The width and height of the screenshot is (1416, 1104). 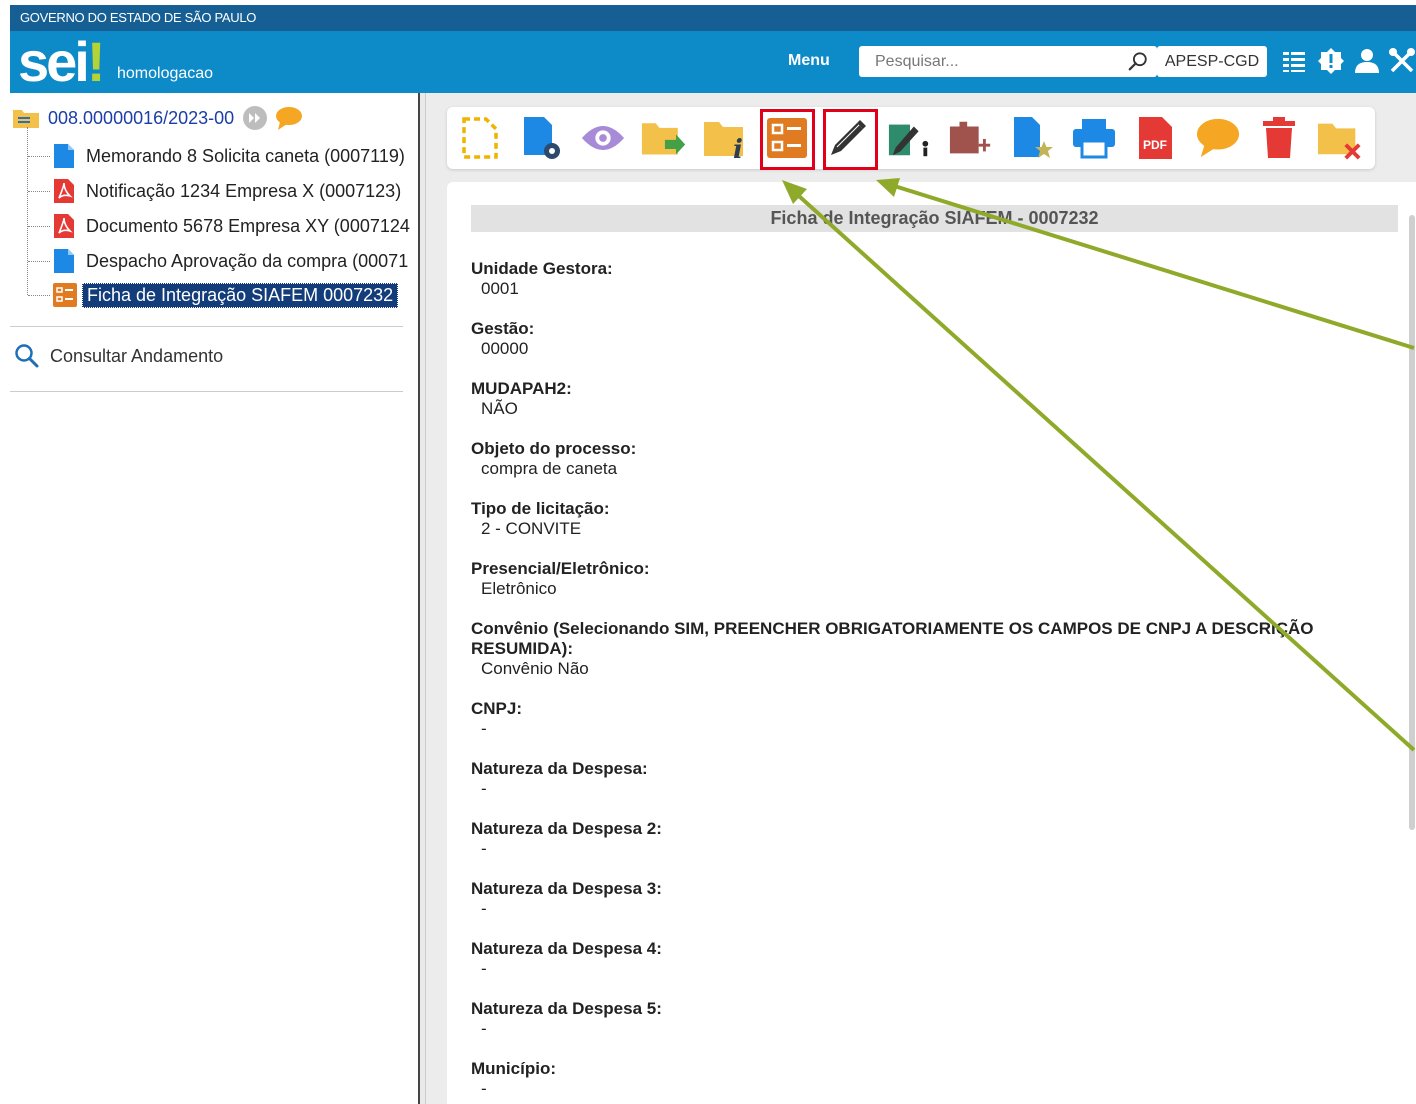 I want to click on field-value: Eletrônico, so click(x=519, y=588).